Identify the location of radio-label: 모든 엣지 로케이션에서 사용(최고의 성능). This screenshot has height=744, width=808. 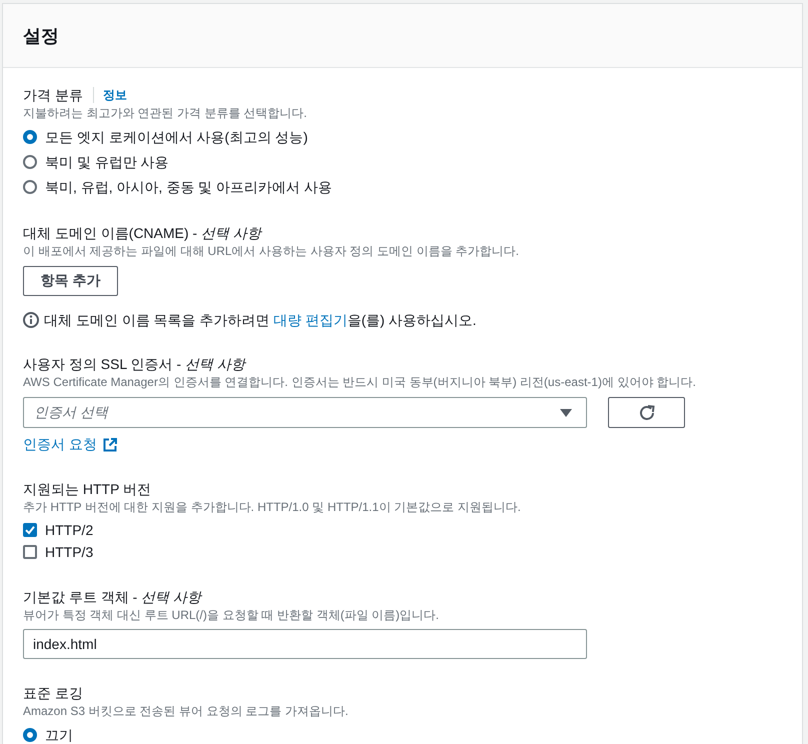
(176, 136).